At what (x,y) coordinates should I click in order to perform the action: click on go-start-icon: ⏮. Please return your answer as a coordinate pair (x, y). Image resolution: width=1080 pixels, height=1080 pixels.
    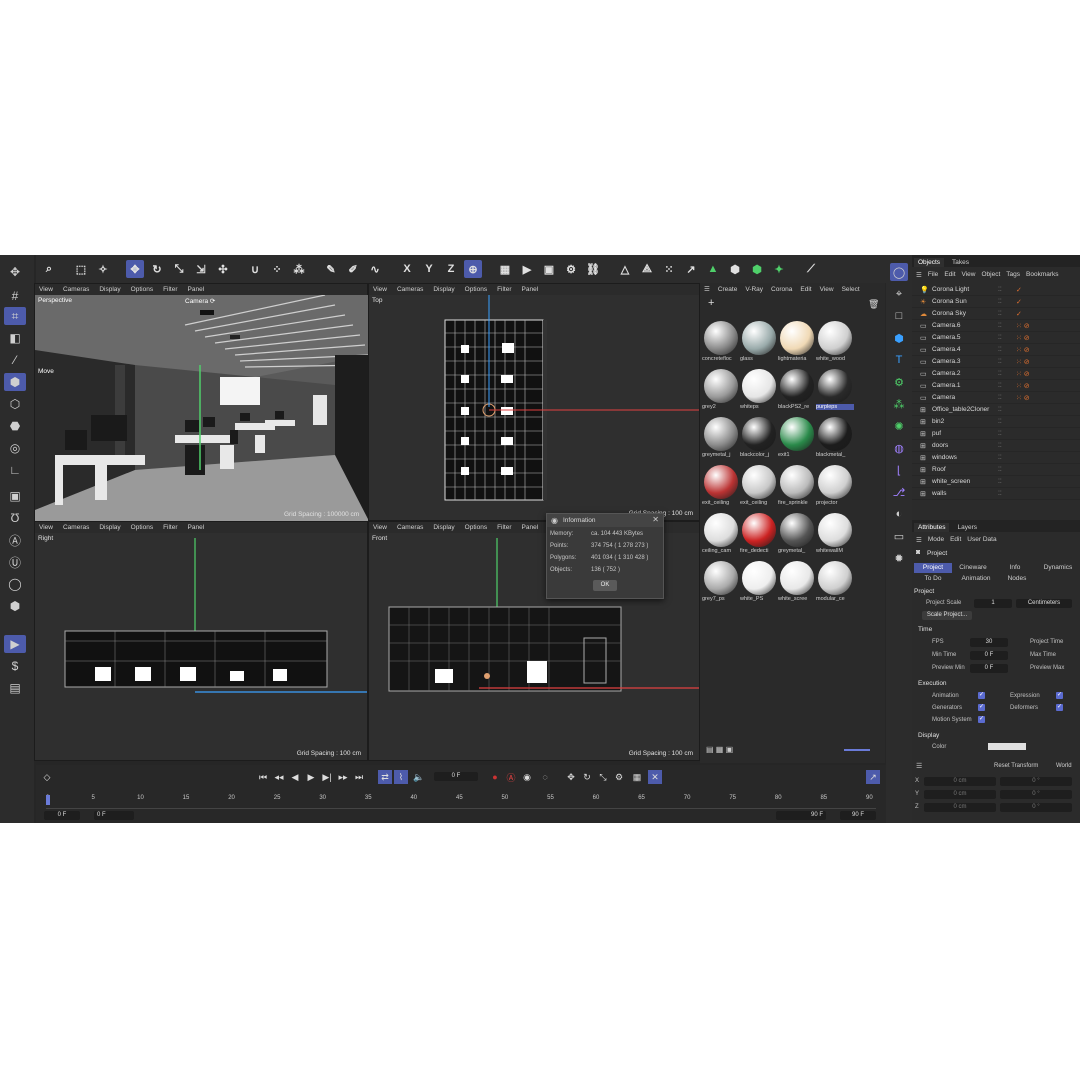
    Looking at the image, I should click on (263, 777).